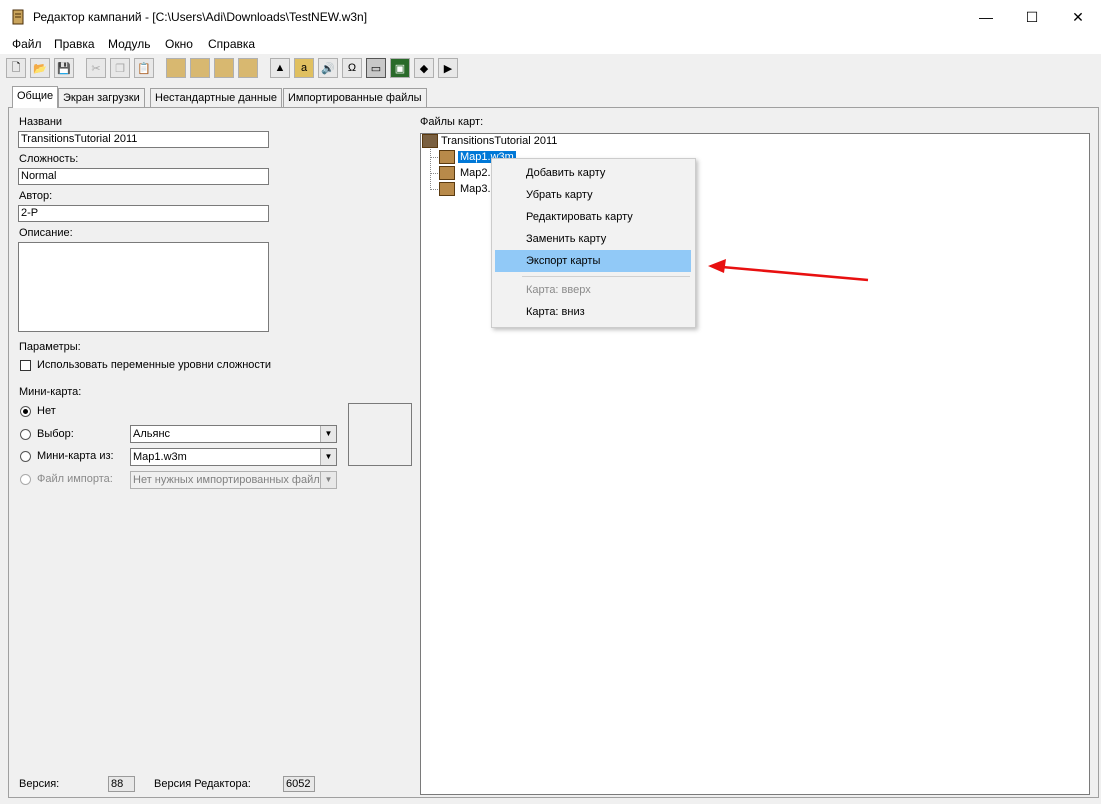  What do you see at coordinates (593, 195) in the screenshot?
I see `menu-item-remove-map: Убрать карту` at bounding box center [593, 195].